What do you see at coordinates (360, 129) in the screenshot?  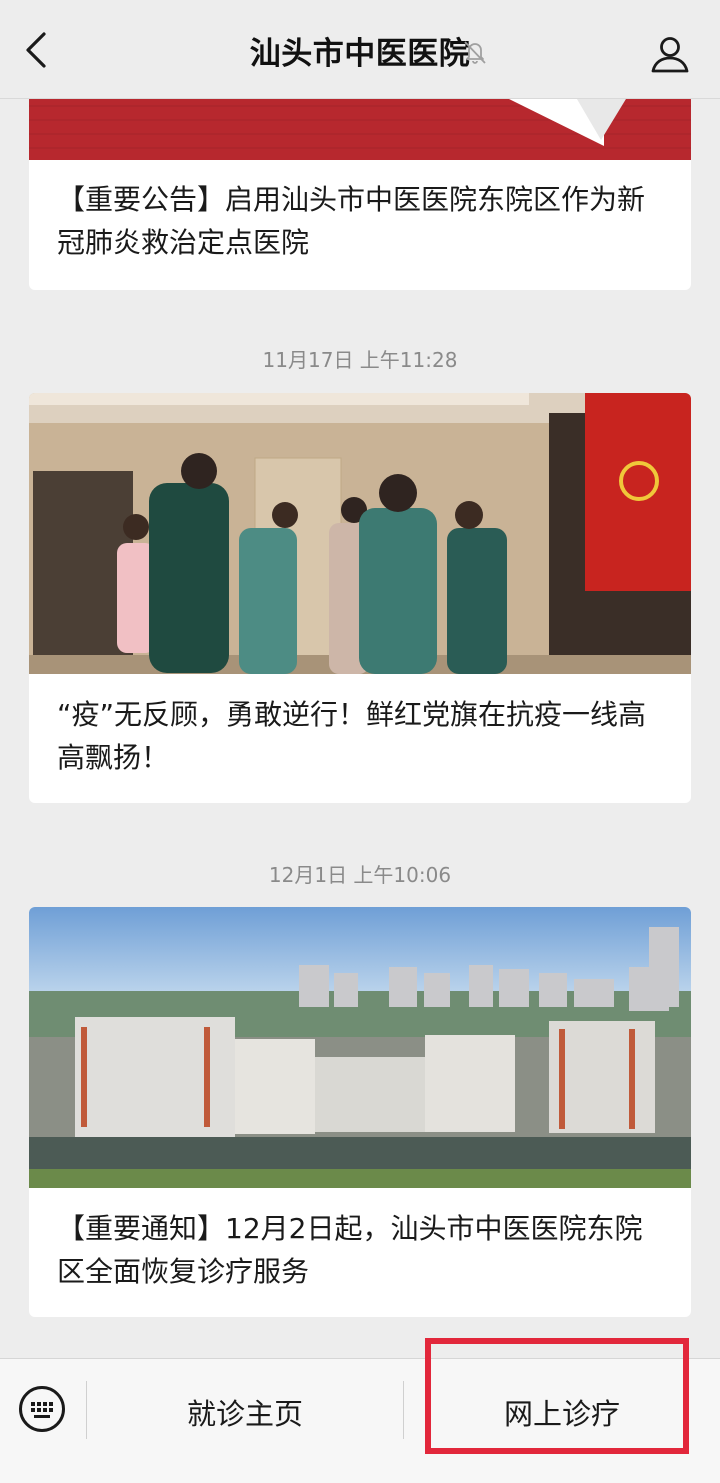 I see `banner-image` at bounding box center [360, 129].